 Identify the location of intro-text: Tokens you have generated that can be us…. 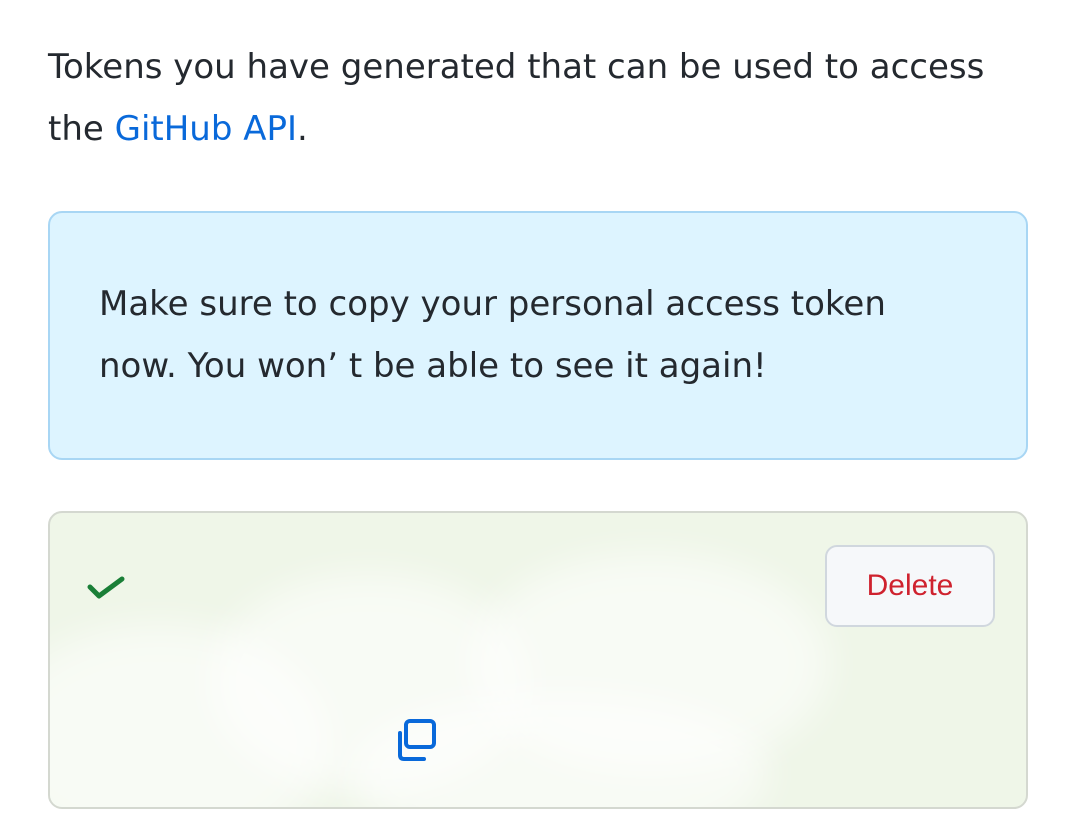
(543, 98).